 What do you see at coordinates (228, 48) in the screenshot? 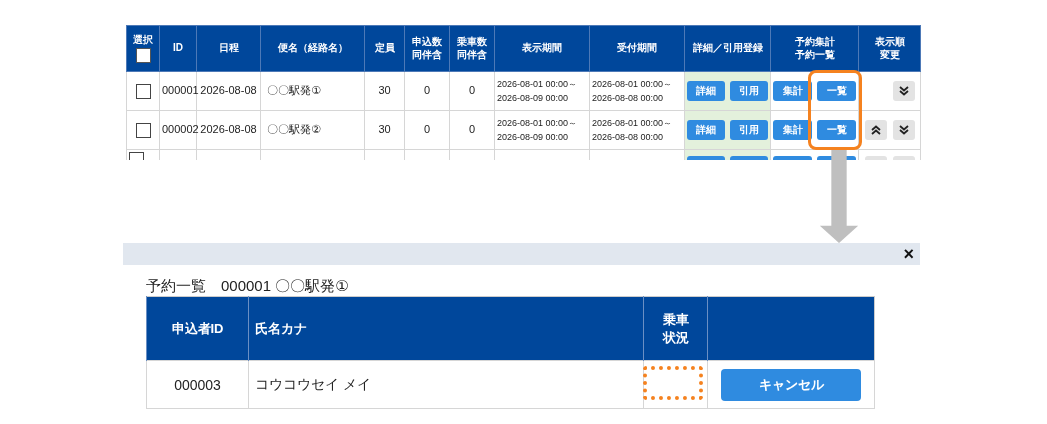
I see `column-header: 日程` at bounding box center [228, 48].